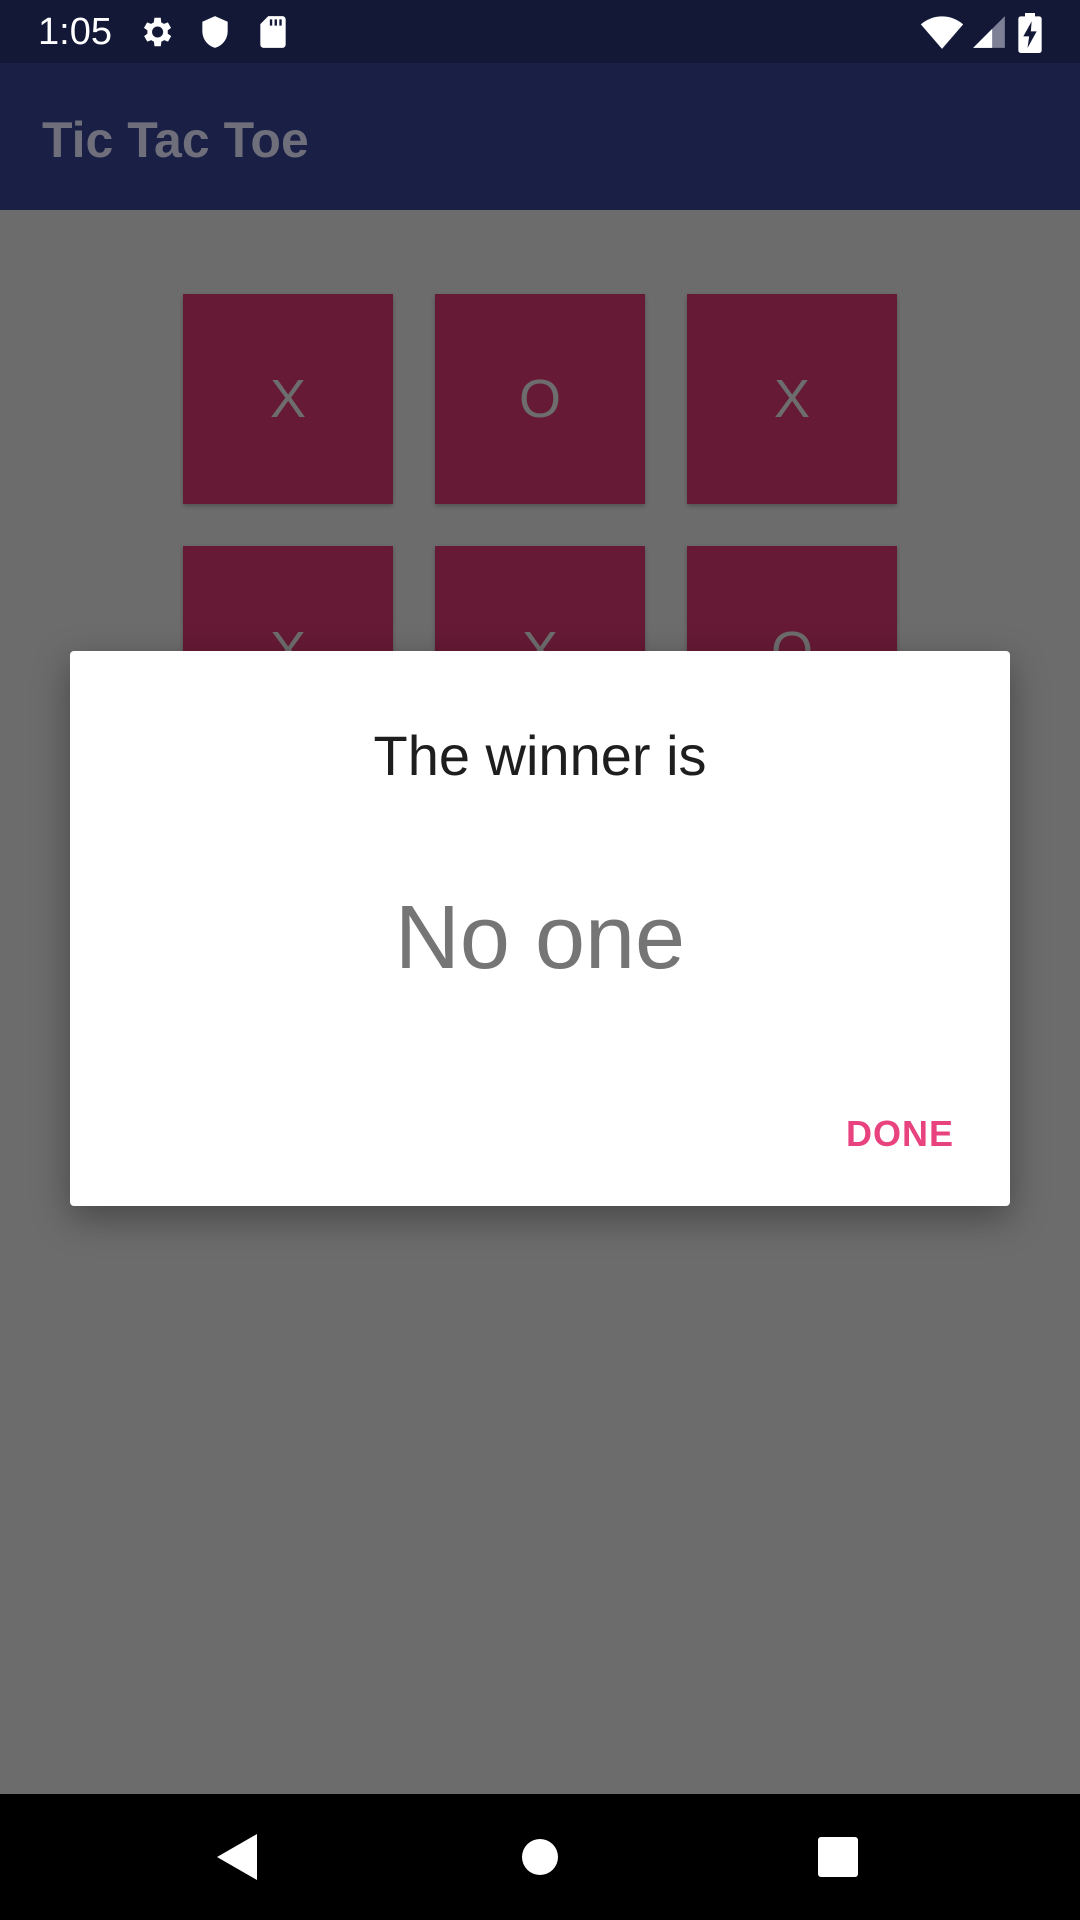 This screenshot has width=1080, height=1920. What do you see at coordinates (75, 32) in the screenshot?
I see `status-time: 1:05` at bounding box center [75, 32].